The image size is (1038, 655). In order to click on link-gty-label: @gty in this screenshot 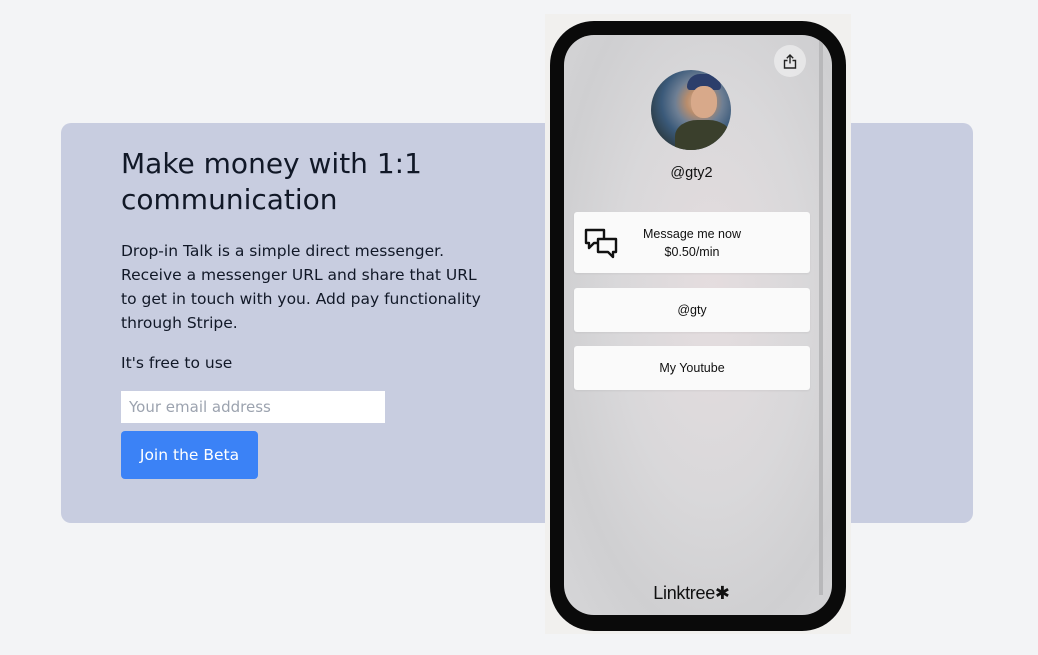, I will do `click(692, 310)`.